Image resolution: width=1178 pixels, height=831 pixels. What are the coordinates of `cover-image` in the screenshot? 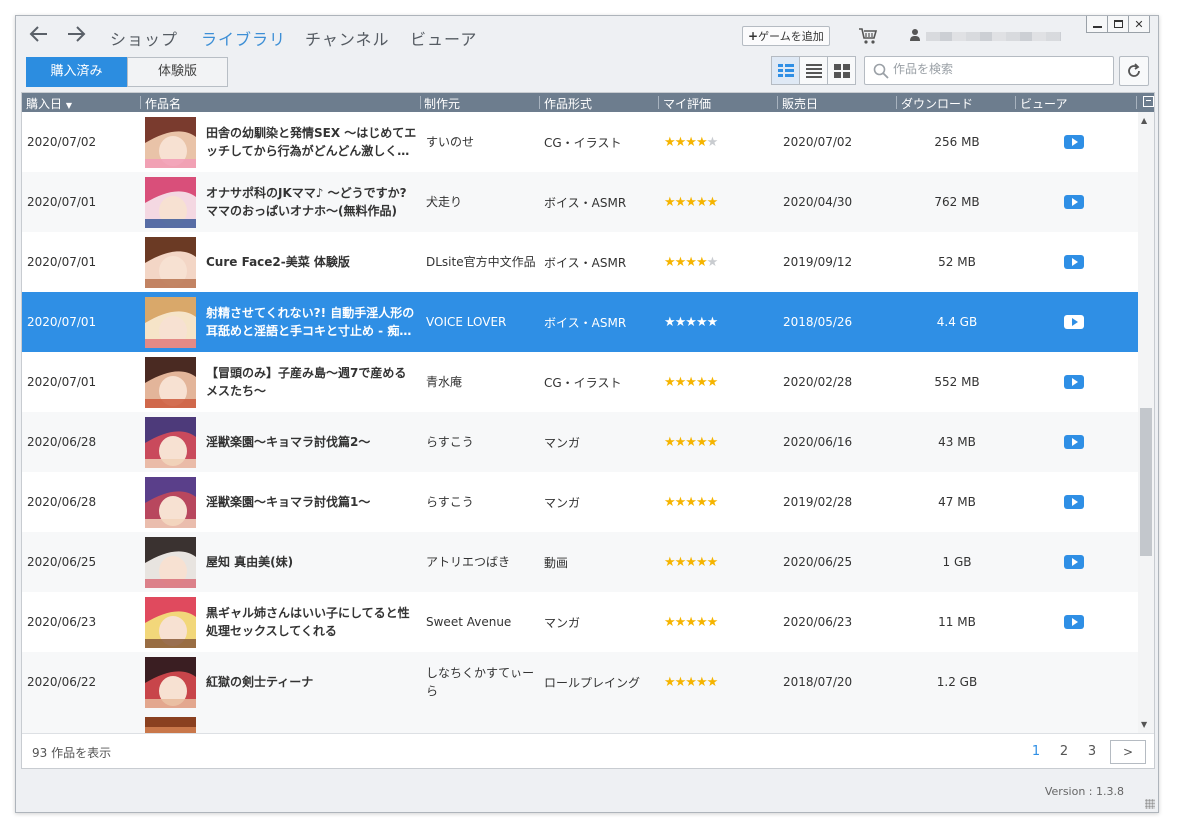 It's located at (170, 442).